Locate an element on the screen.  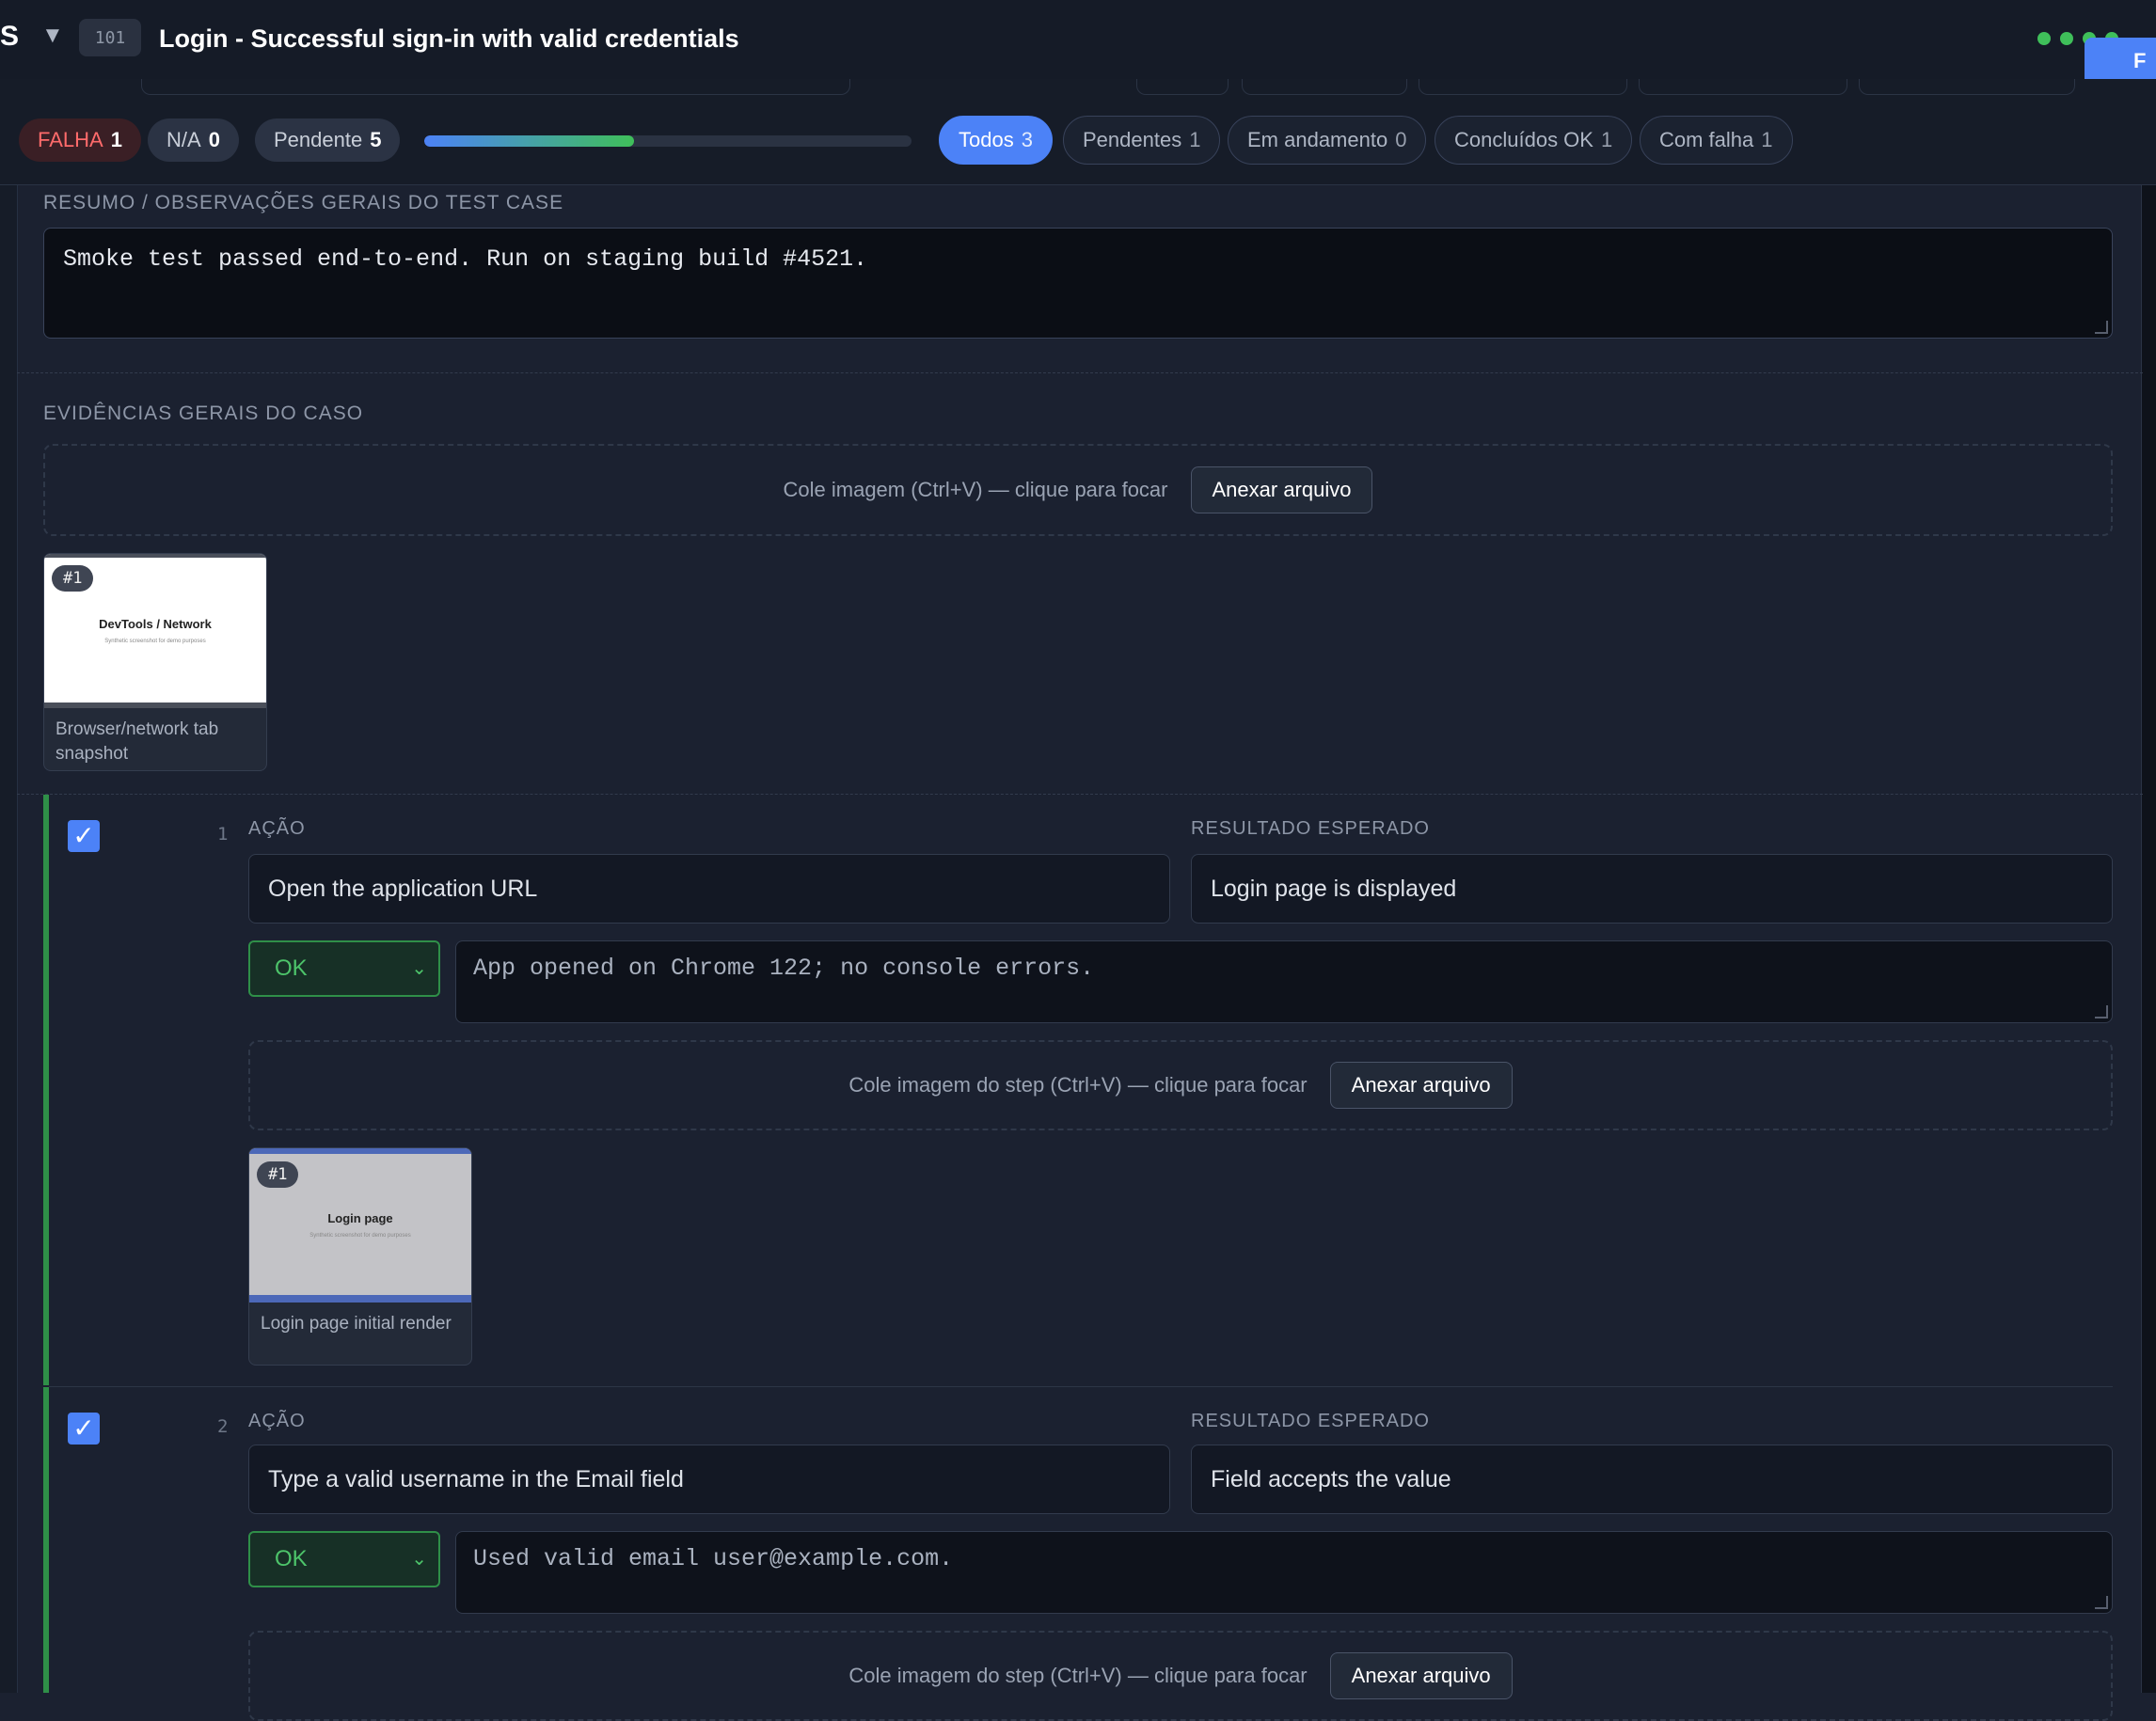
tab-todos: Todos 3 is located at coordinates (996, 140).